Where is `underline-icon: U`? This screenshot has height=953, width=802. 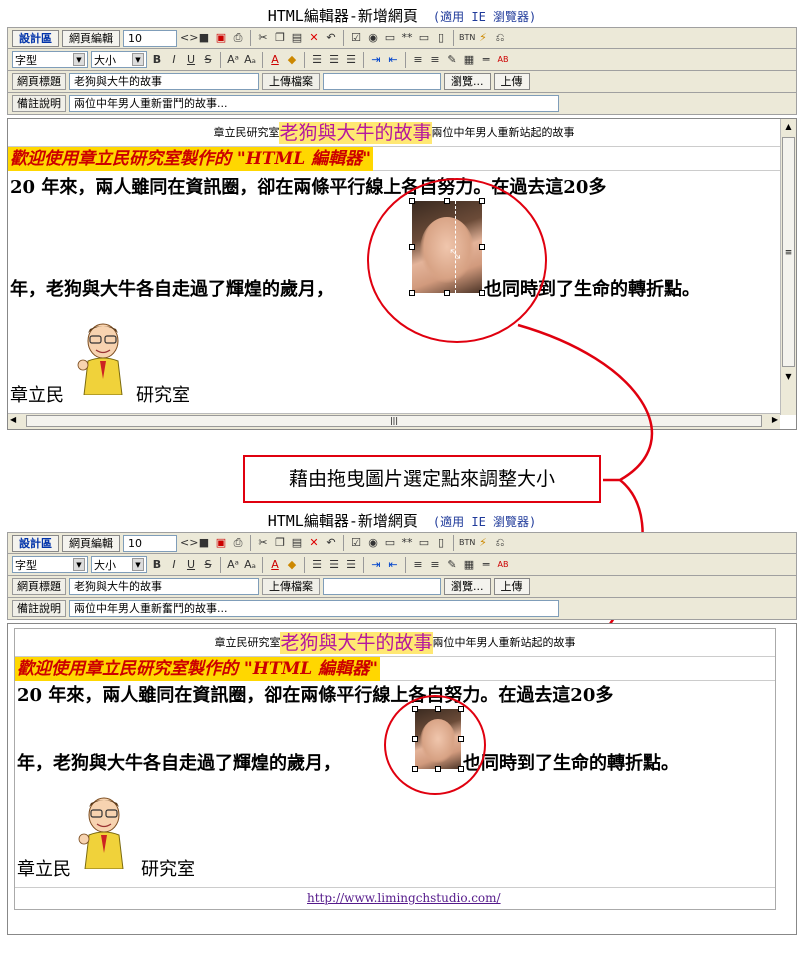 underline-icon: U is located at coordinates (191, 565).